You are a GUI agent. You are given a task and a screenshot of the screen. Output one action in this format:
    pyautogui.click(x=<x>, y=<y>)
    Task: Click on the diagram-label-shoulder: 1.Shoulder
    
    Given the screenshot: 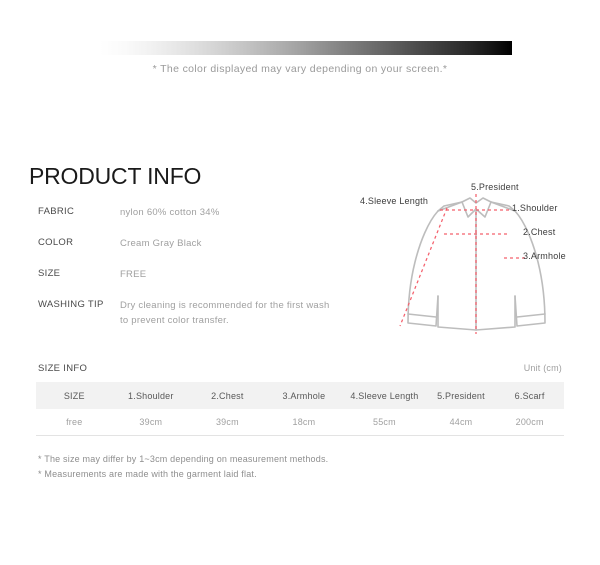 What is the action you would take?
    pyautogui.click(x=535, y=208)
    